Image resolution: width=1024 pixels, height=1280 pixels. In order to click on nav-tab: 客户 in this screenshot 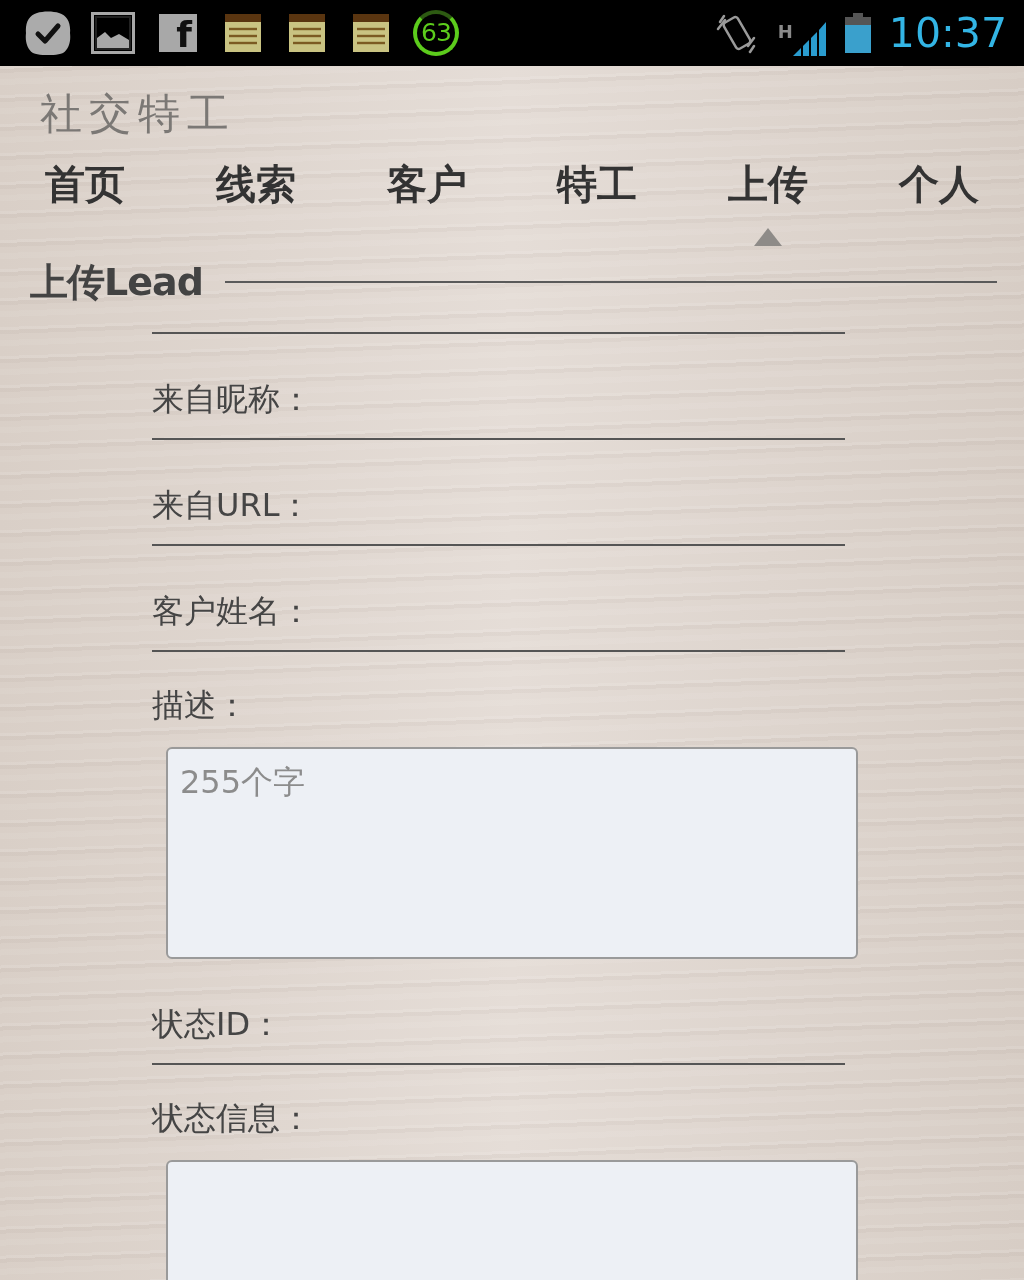, I will do `click(426, 204)`.